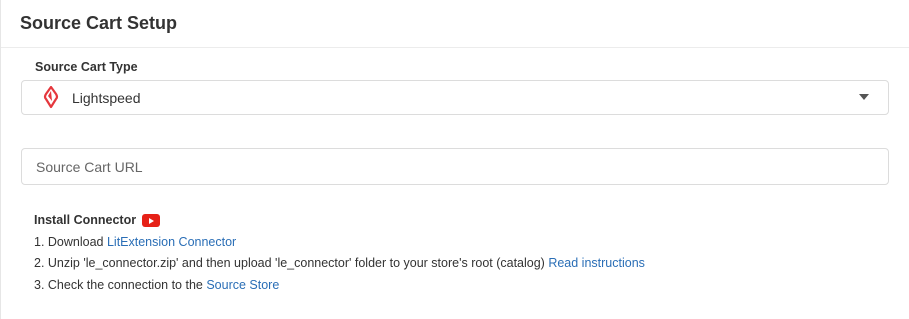 This screenshot has width=909, height=319. Describe the element at coordinates (120, 284) in the screenshot. I see `step-3-text: 3. Check the connection to the` at that location.